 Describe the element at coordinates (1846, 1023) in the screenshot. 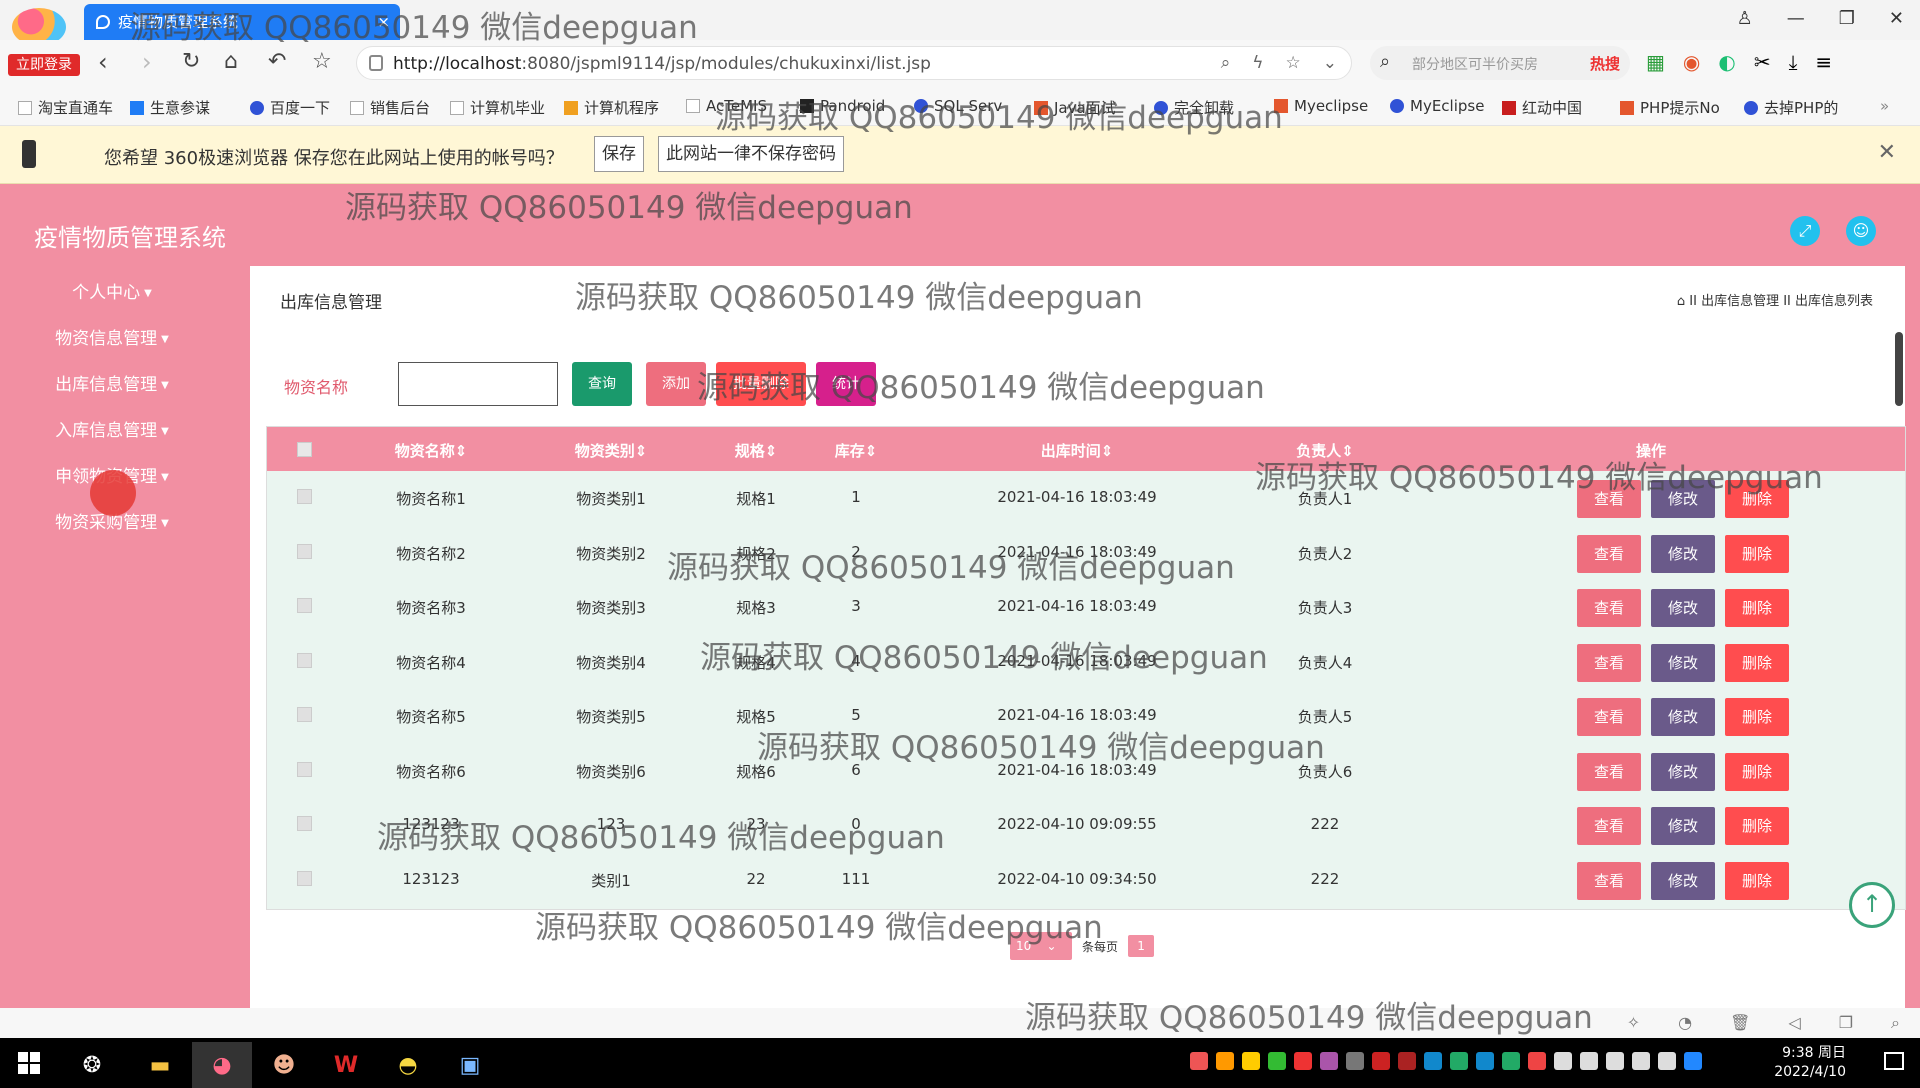

I see `window-icon: ❐` at that location.